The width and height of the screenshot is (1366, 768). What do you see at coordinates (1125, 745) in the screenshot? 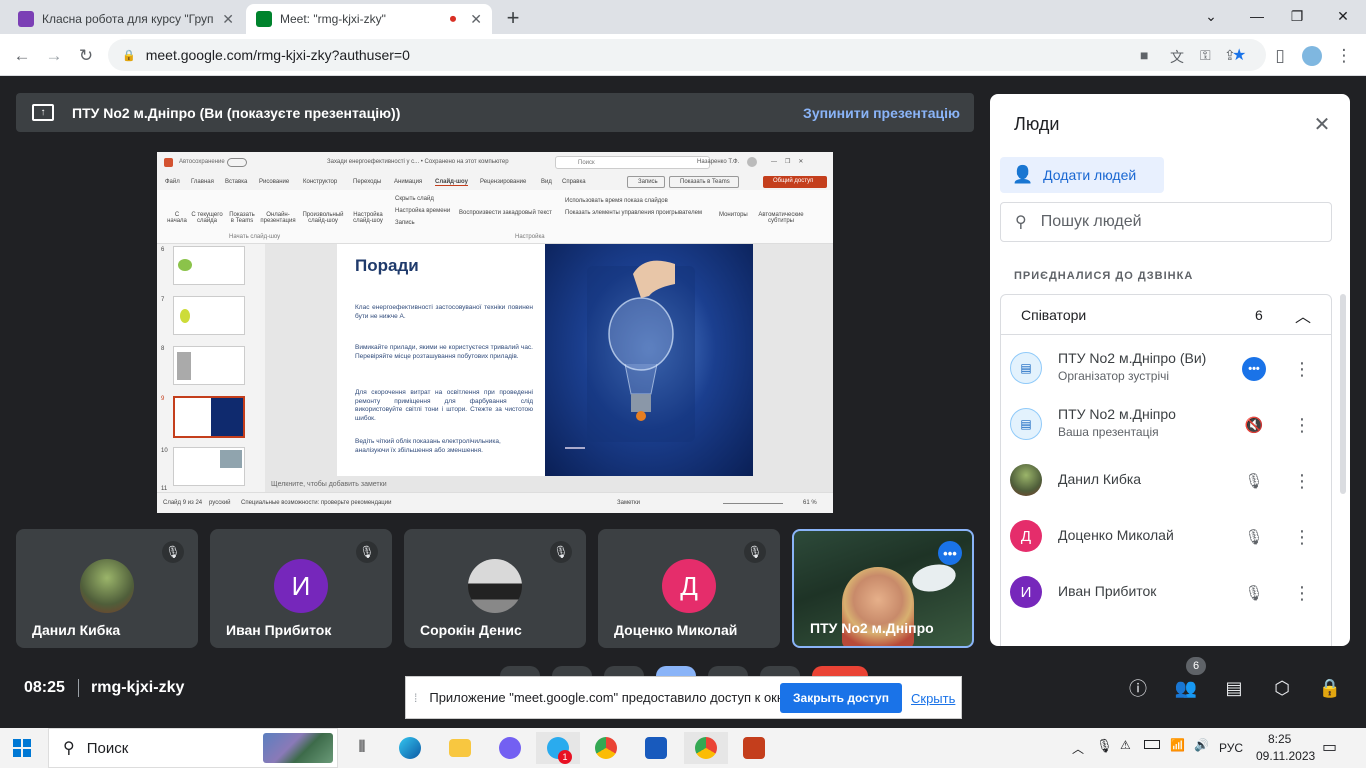
I see `tray-location-icon: ⚠` at bounding box center [1125, 745].